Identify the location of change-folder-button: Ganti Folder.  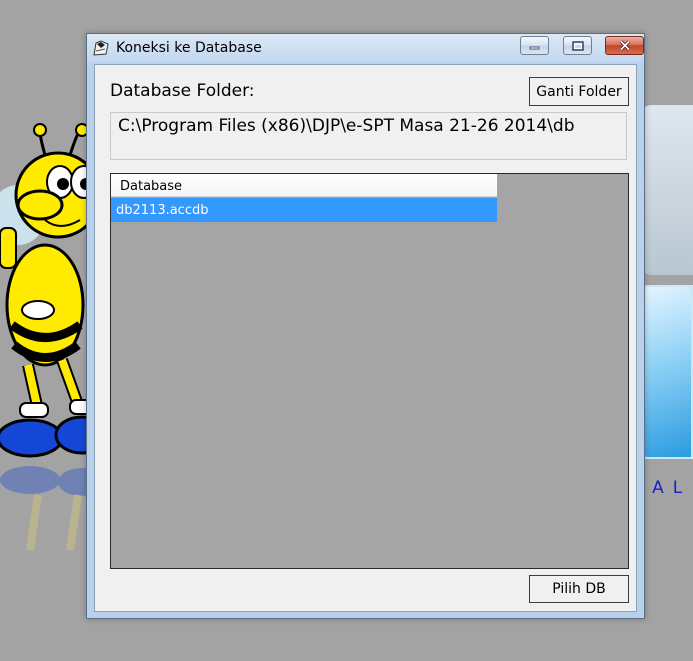
(579, 91).